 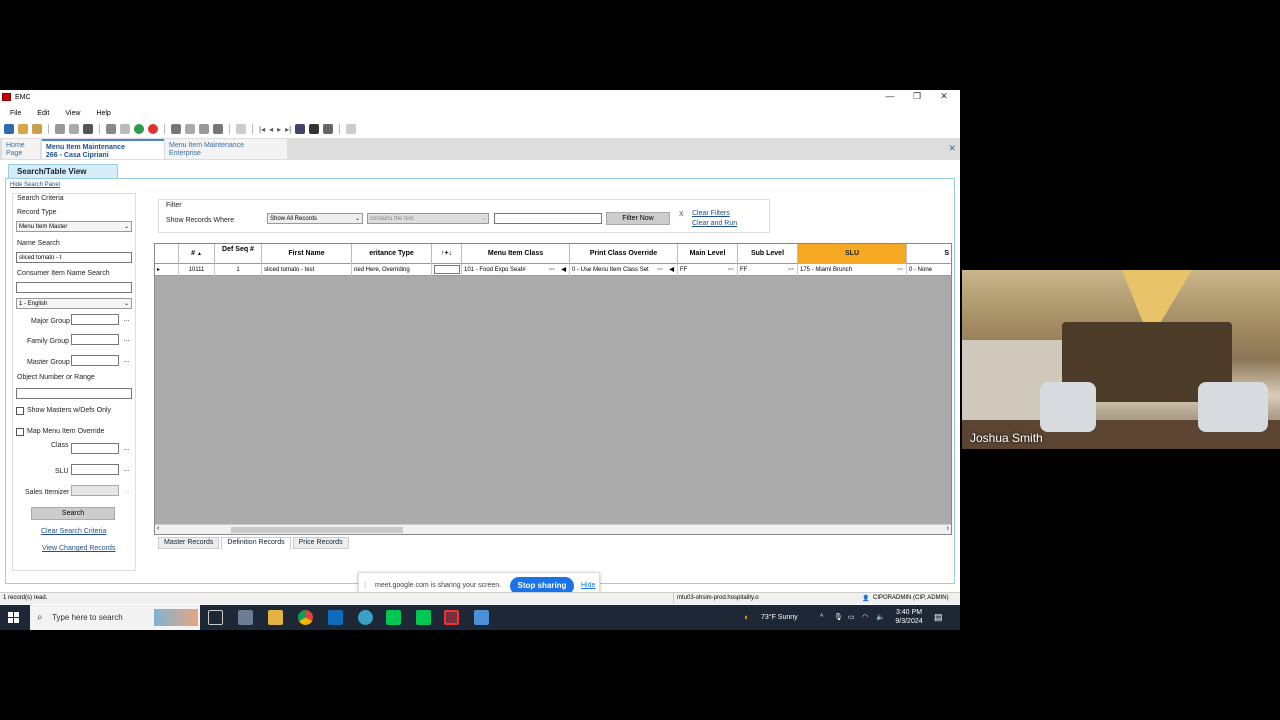 What do you see at coordinates (125, 129) in the screenshot?
I see `save-all-icon` at bounding box center [125, 129].